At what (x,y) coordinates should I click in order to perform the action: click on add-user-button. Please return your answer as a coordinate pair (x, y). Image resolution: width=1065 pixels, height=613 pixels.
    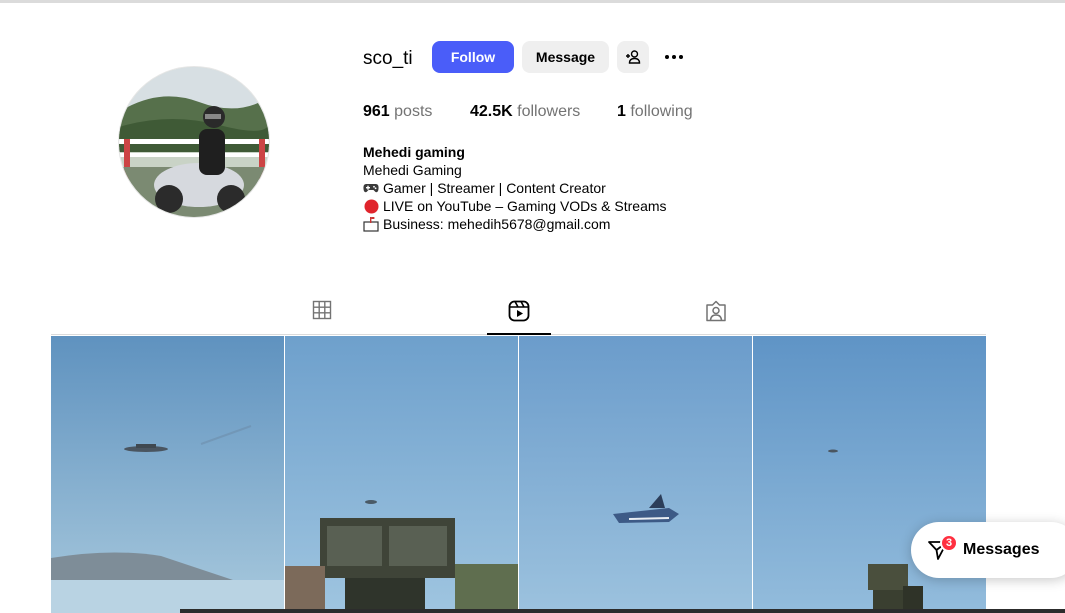
    Looking at the image, I should click on (633, 57).